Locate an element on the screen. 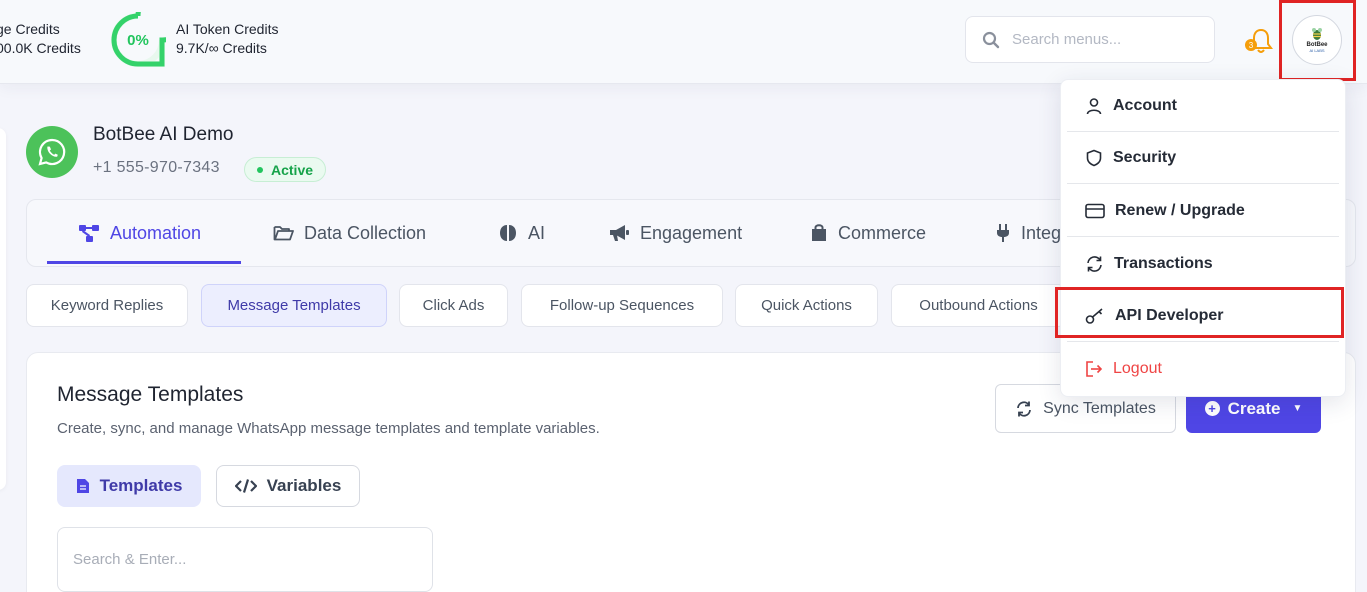  megaphone-icon is located at coordinates (619, 233).